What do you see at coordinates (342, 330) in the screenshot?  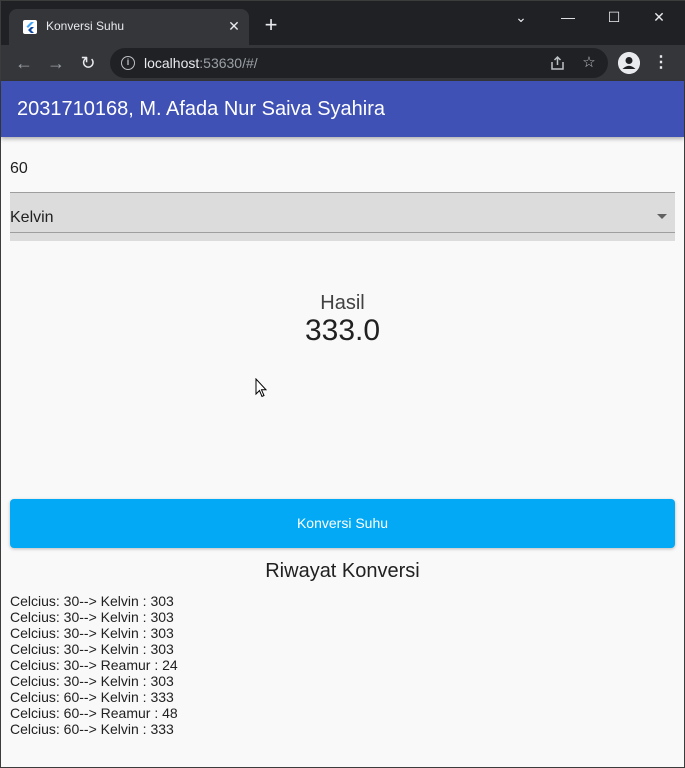 I see `result-value: 333.0` at bounding box center [342, 330].